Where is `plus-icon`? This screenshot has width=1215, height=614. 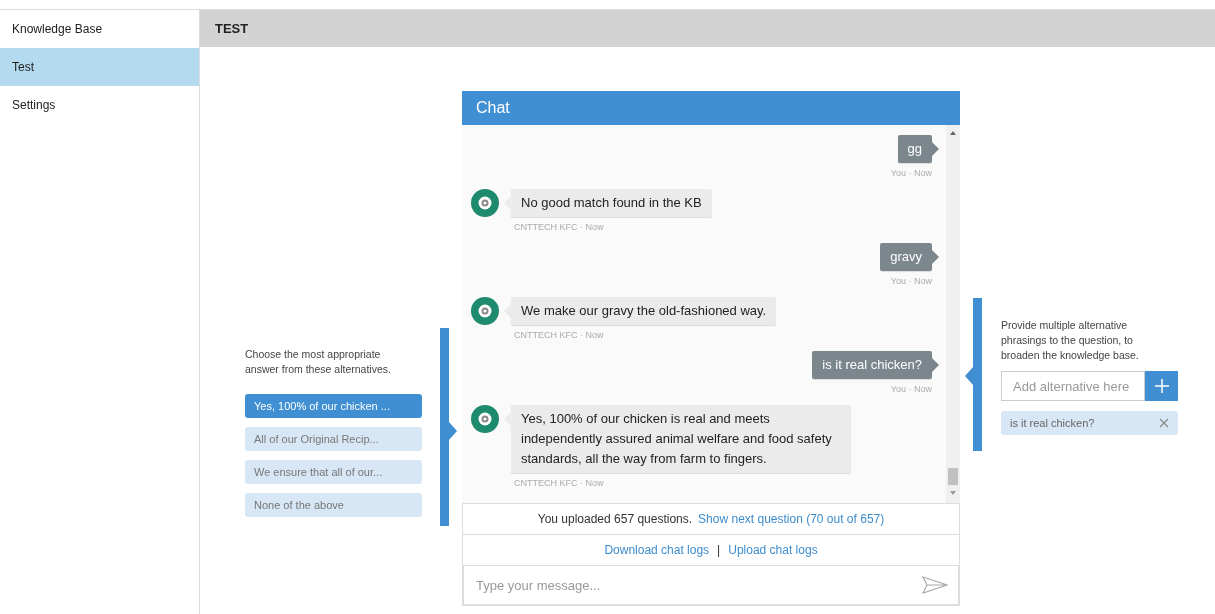 plus-icon is located at coordinates (1161, 386).